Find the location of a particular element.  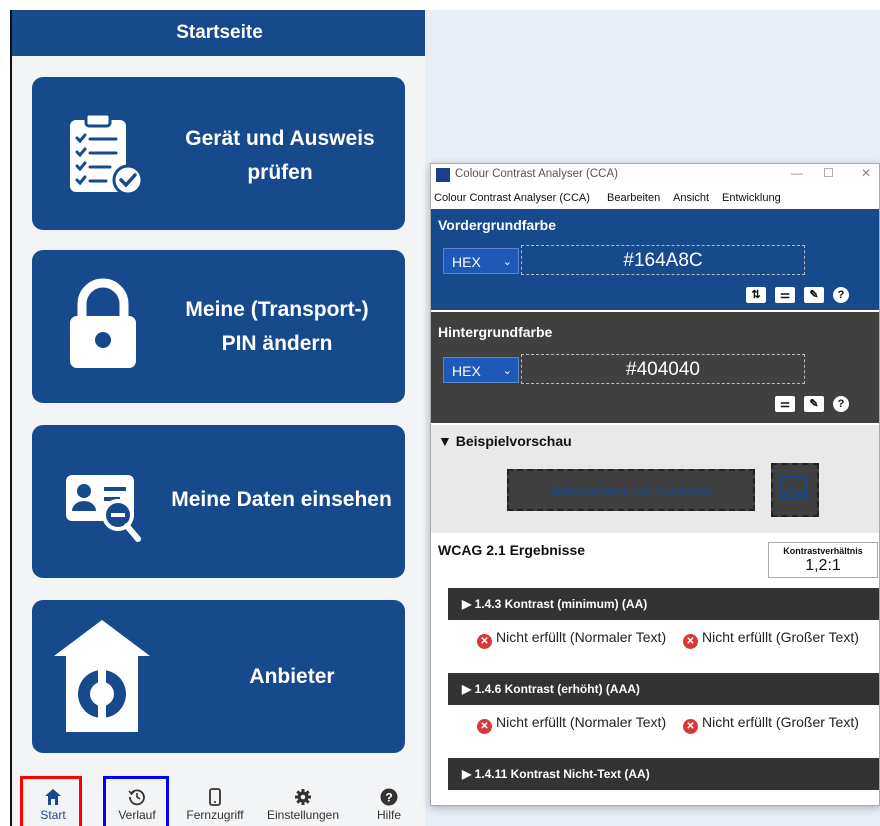

id-card-search-icon is located at coordinates (103, 508).